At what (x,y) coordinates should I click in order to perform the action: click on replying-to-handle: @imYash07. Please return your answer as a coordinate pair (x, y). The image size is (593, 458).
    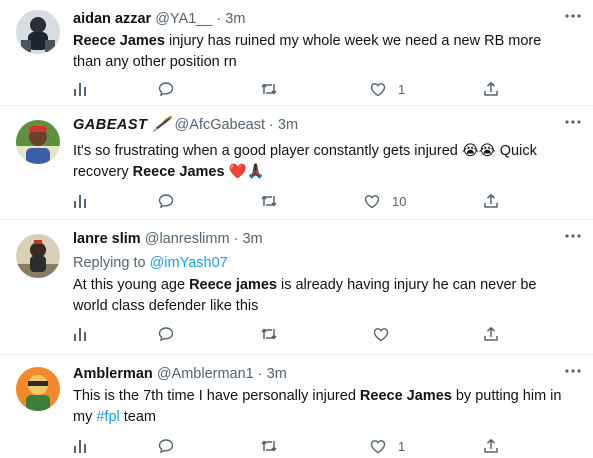
    Looking at the image, I should click on (189, 263).